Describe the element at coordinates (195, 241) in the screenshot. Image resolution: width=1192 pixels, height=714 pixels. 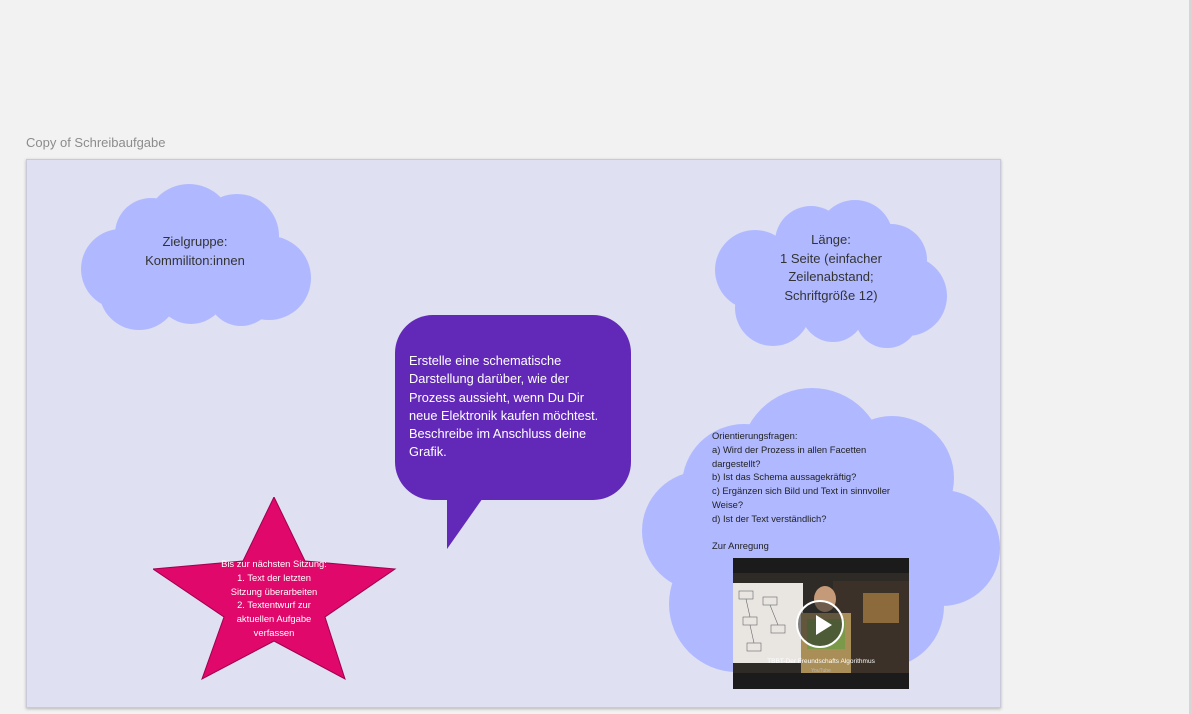
I see `zielgruppe-line: Zielgruppe:` at that location.